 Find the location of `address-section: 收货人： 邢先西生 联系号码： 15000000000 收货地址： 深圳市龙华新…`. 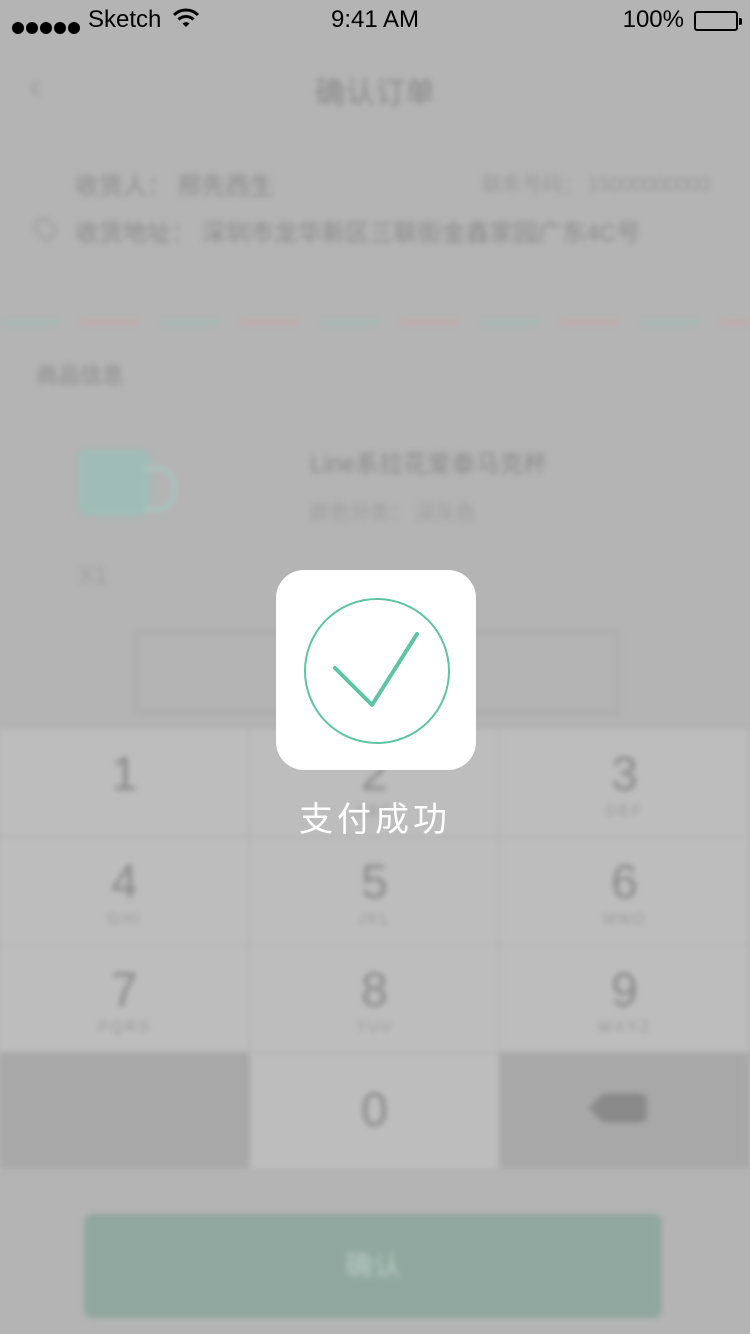

address-section: 收货人： 邢先西生 联系号码： 15000000000 收货地址： 深圳市龙华新… is located at coordinates (375, 237).